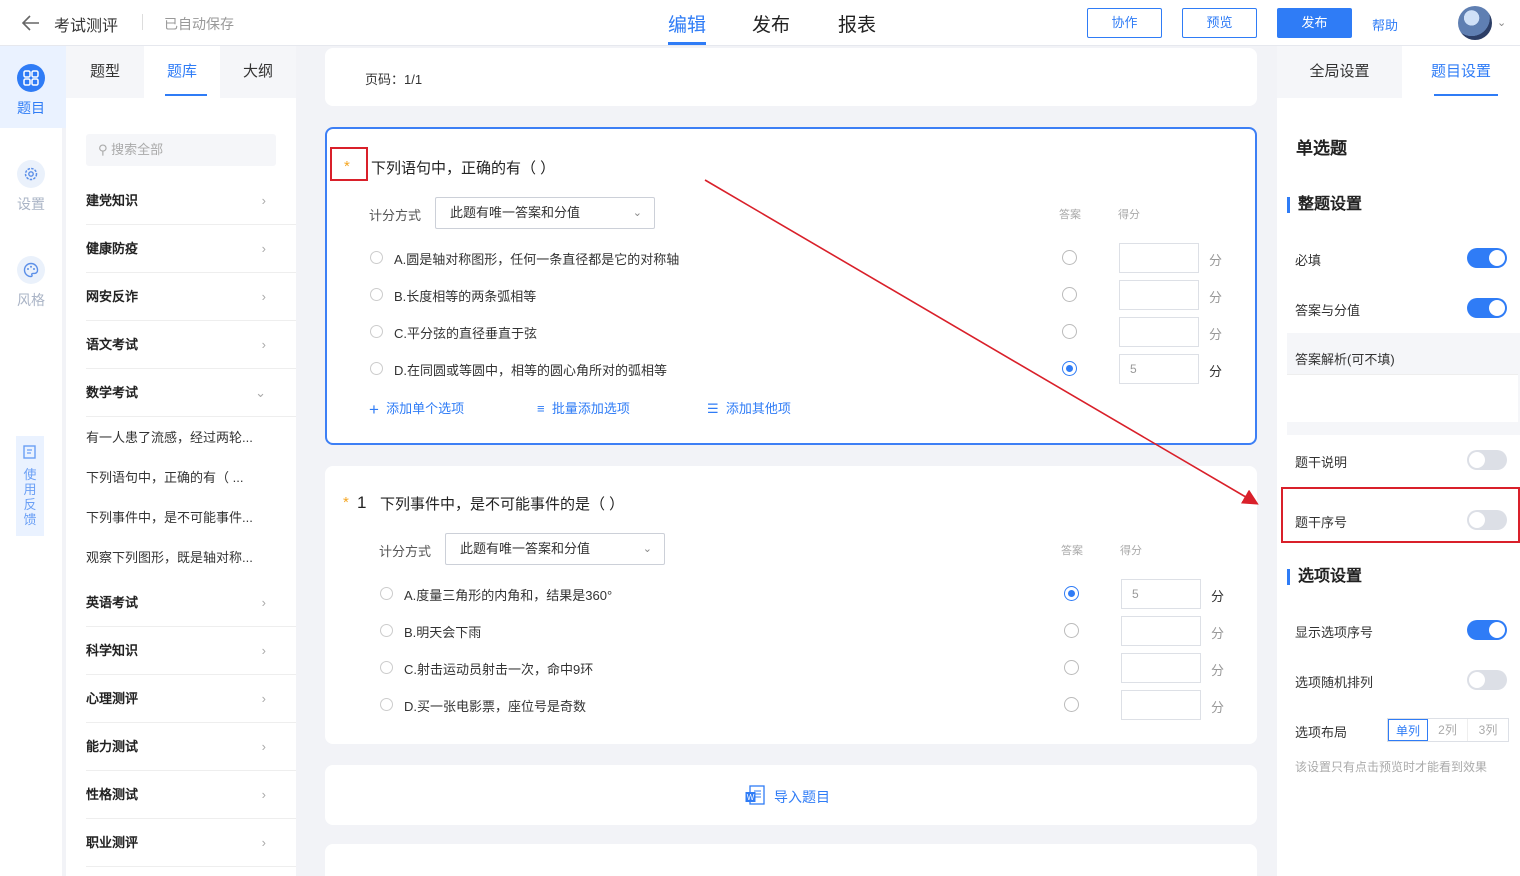  Describe the element at coordinates (508, 594) in the screenshot. I see `option-text: A.度量三角形的内角和，结果是360°` at that location.